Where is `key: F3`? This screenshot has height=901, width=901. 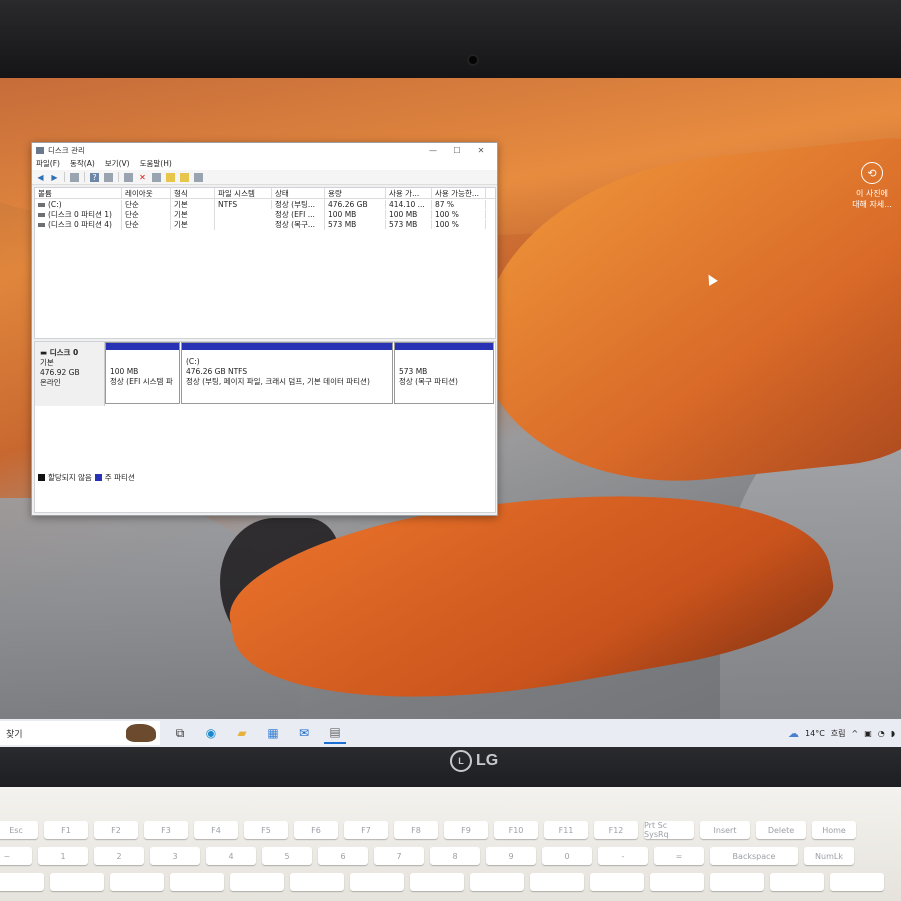
key: F3 is located at coordinates (166, 830).